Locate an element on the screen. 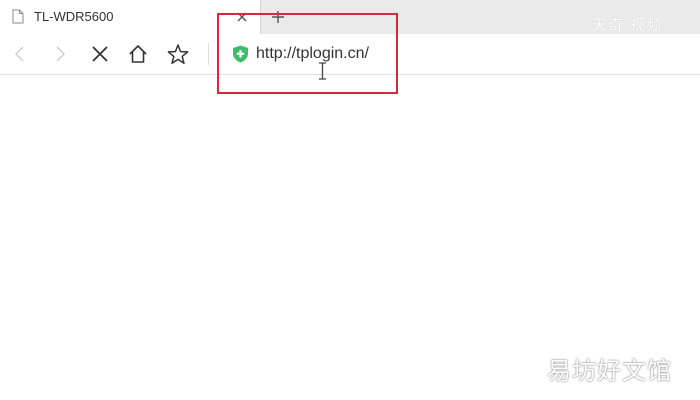  page-icon is located at coordinates (18, 19).